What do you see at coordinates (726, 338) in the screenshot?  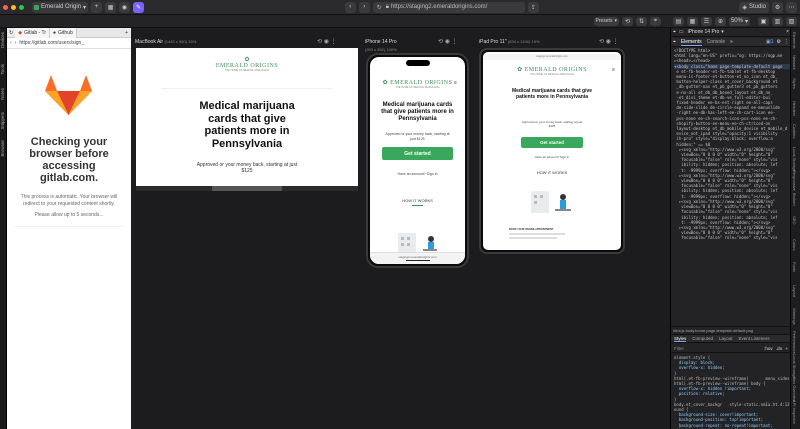 I see `tab-layout: Layout` at bounding box center [726, 338].